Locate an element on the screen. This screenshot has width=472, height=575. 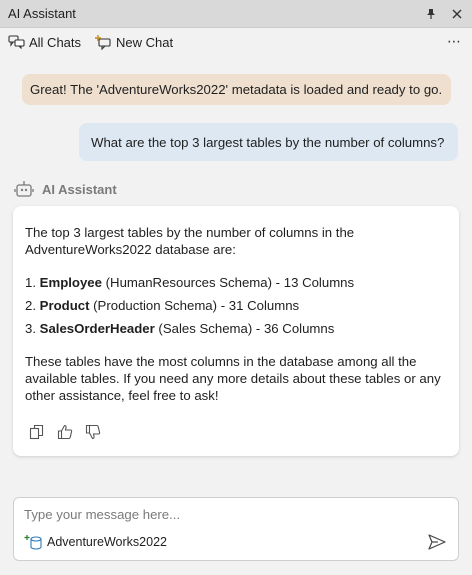
thumbs-up-icon is located at coordinates (65, 432).